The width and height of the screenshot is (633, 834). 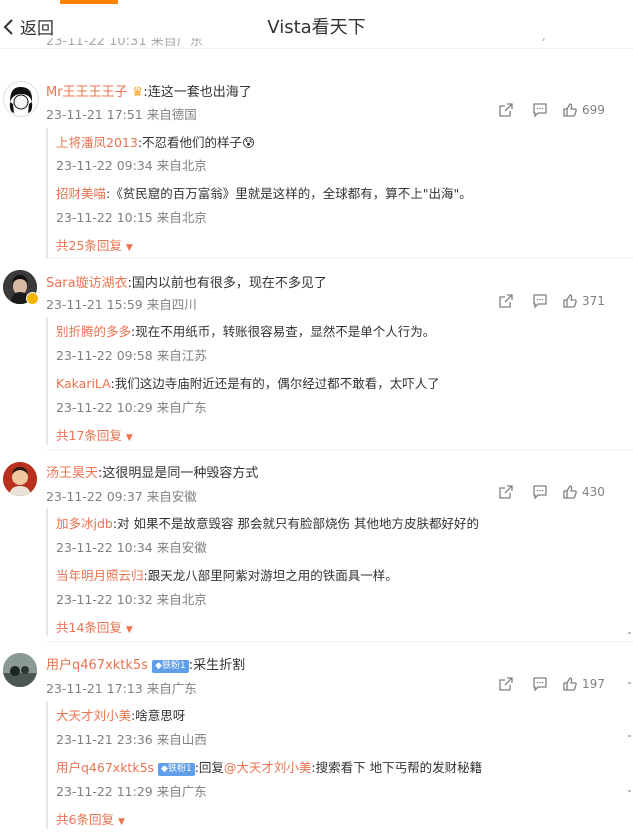 I want to click on reply-meta: 23-11-22 10:29 来自广东, so click(x=131, y=406).